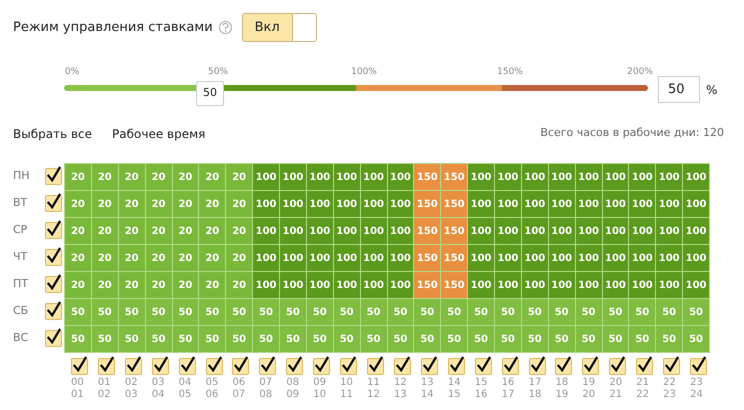  I want to click on link: Рабочее время, so click(159, 134).